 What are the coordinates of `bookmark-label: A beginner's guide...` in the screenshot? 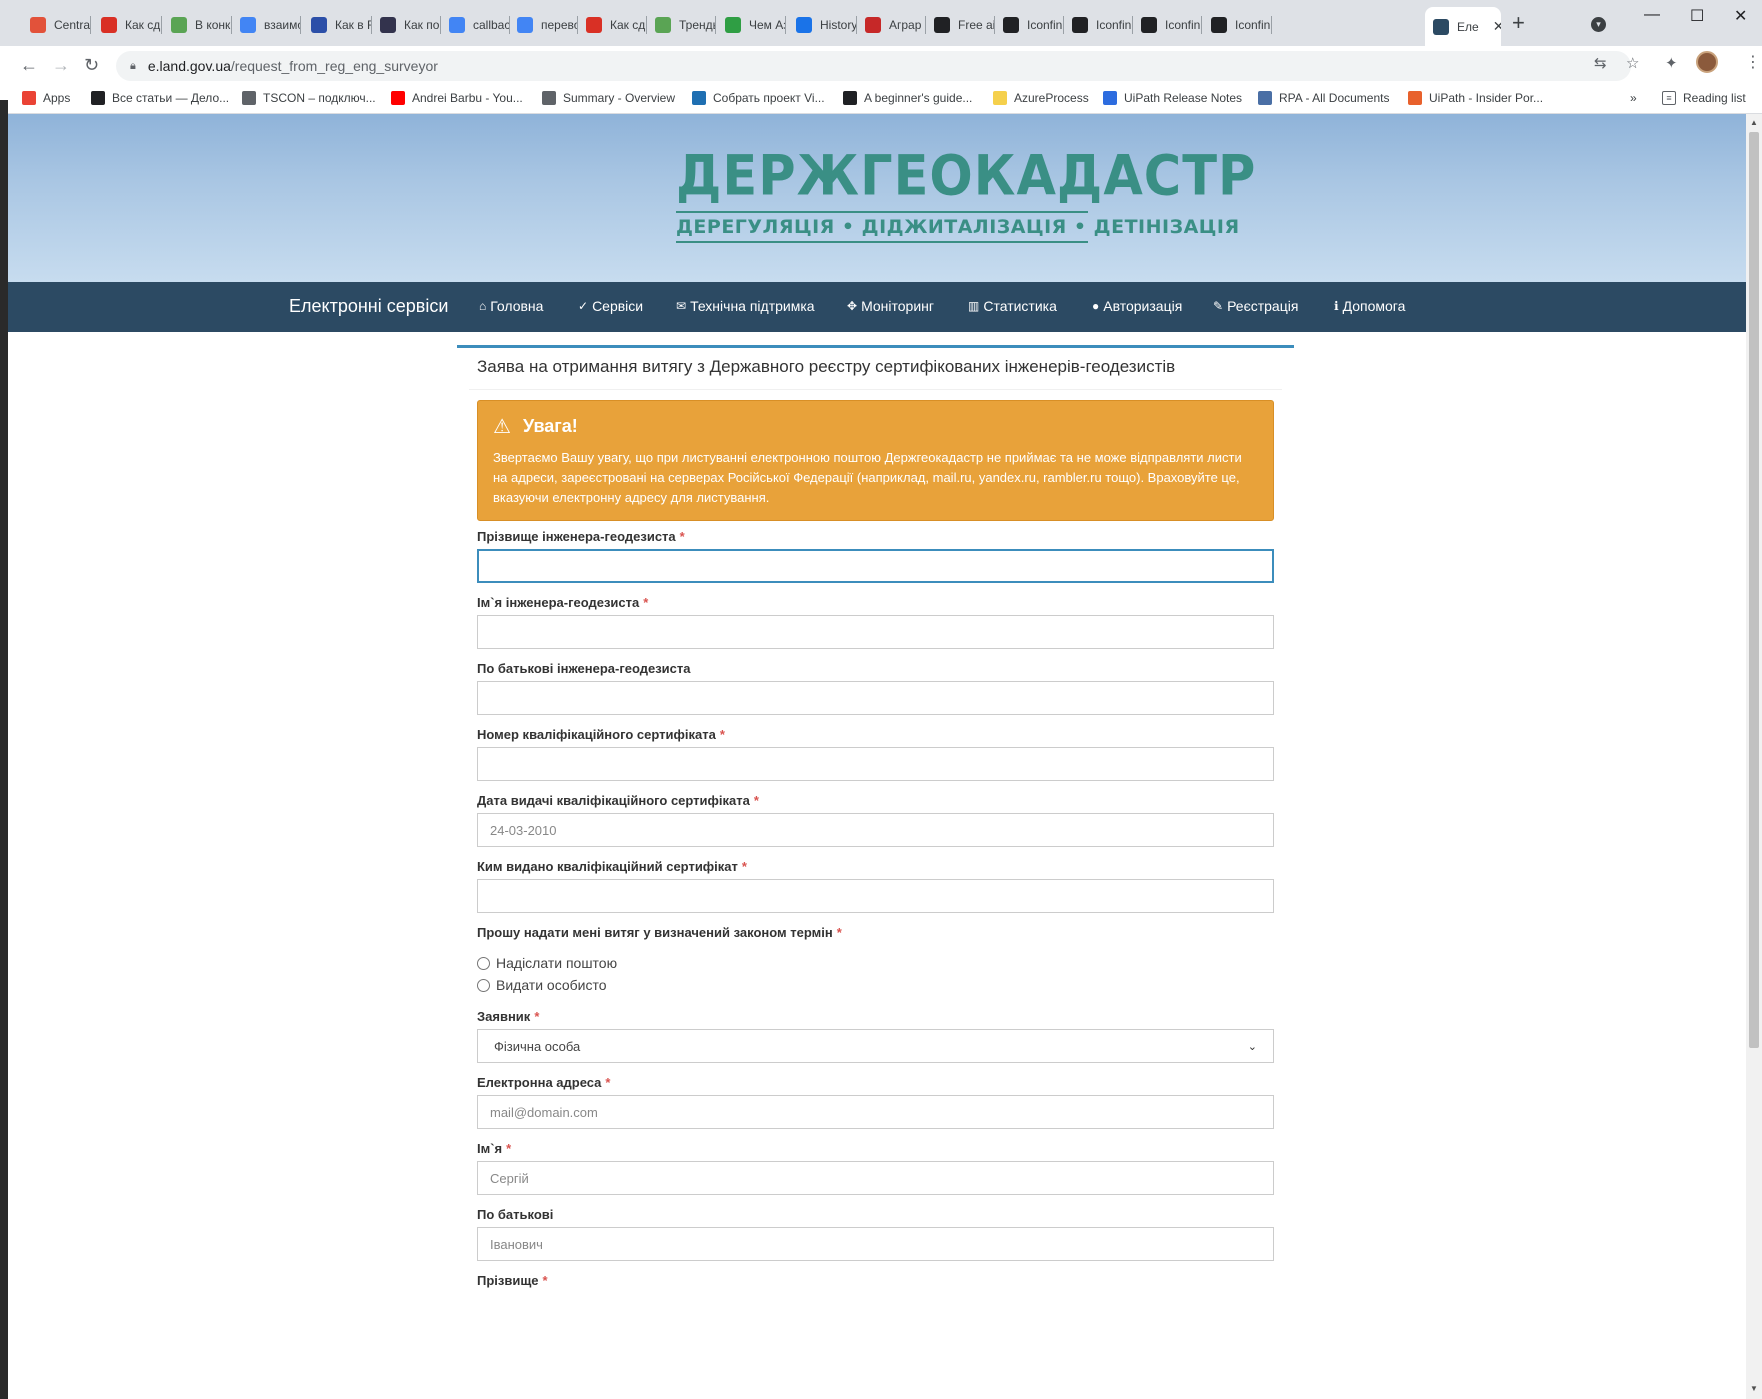 It's located at (918, 98).